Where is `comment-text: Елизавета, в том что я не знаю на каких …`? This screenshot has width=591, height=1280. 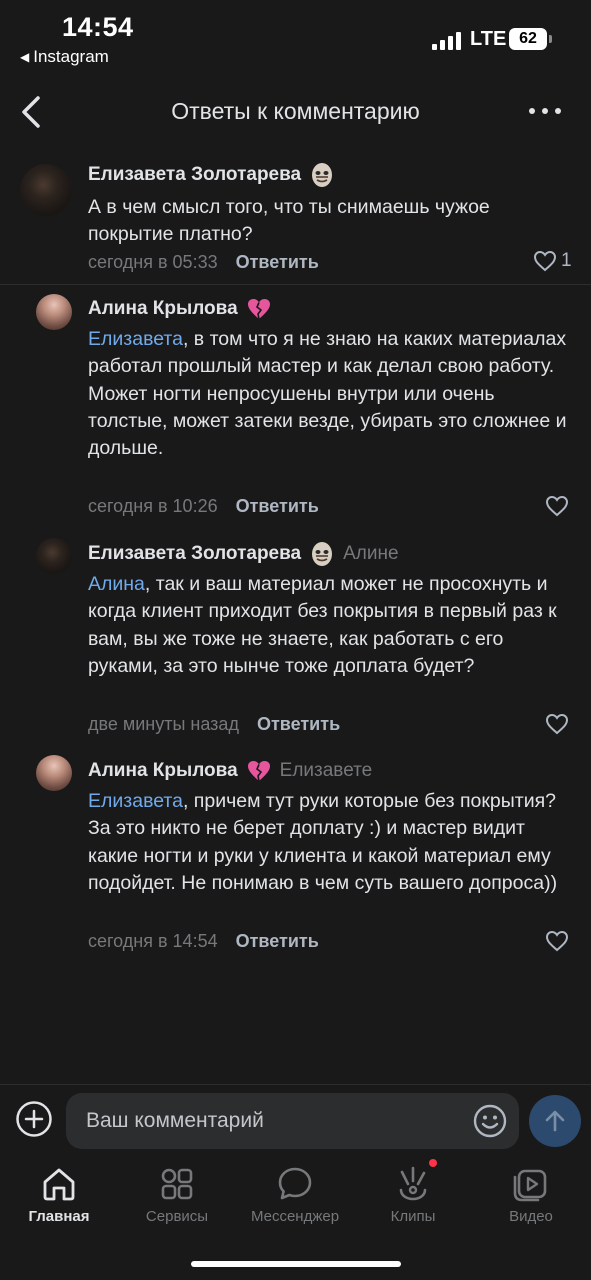
comment-text: Елизавета, в том что я не знаю на каких … is located at coordinates (328, 394).